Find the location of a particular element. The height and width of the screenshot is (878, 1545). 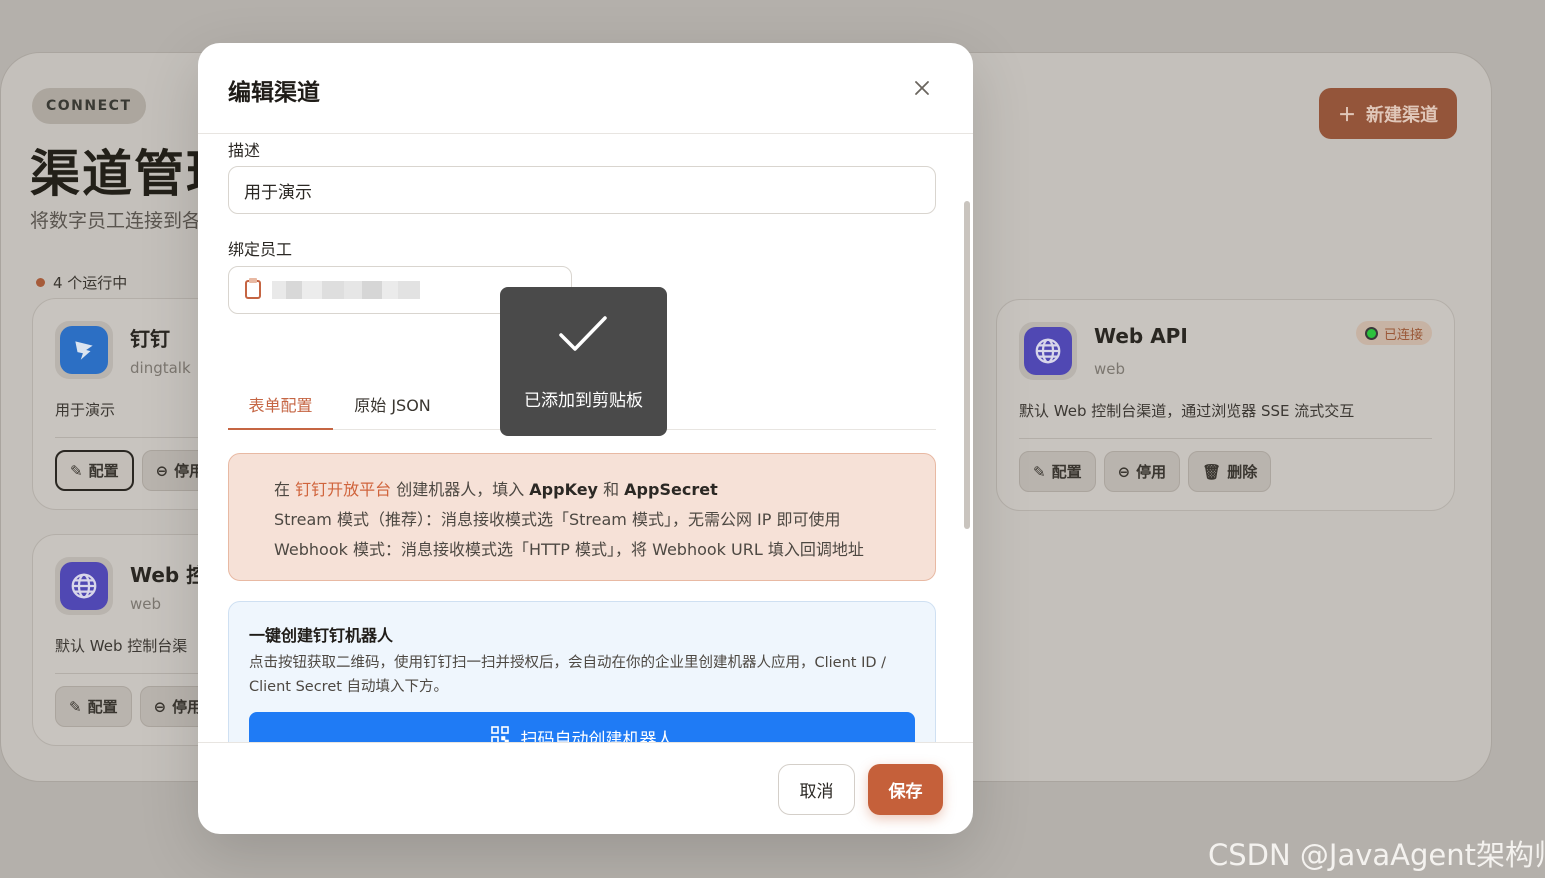

watermark: CSDN @JavaAgent架构师 is located at coordinates (1376, 855).